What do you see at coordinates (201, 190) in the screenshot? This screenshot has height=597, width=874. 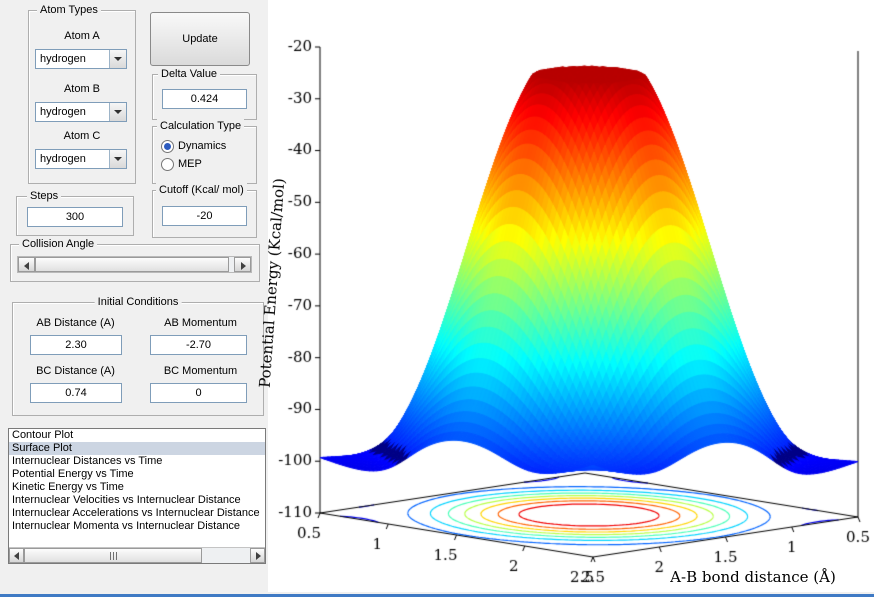 I see `cutoff-title: Cutoff (Kcal/ mol)` at bounding box center [201, 190].